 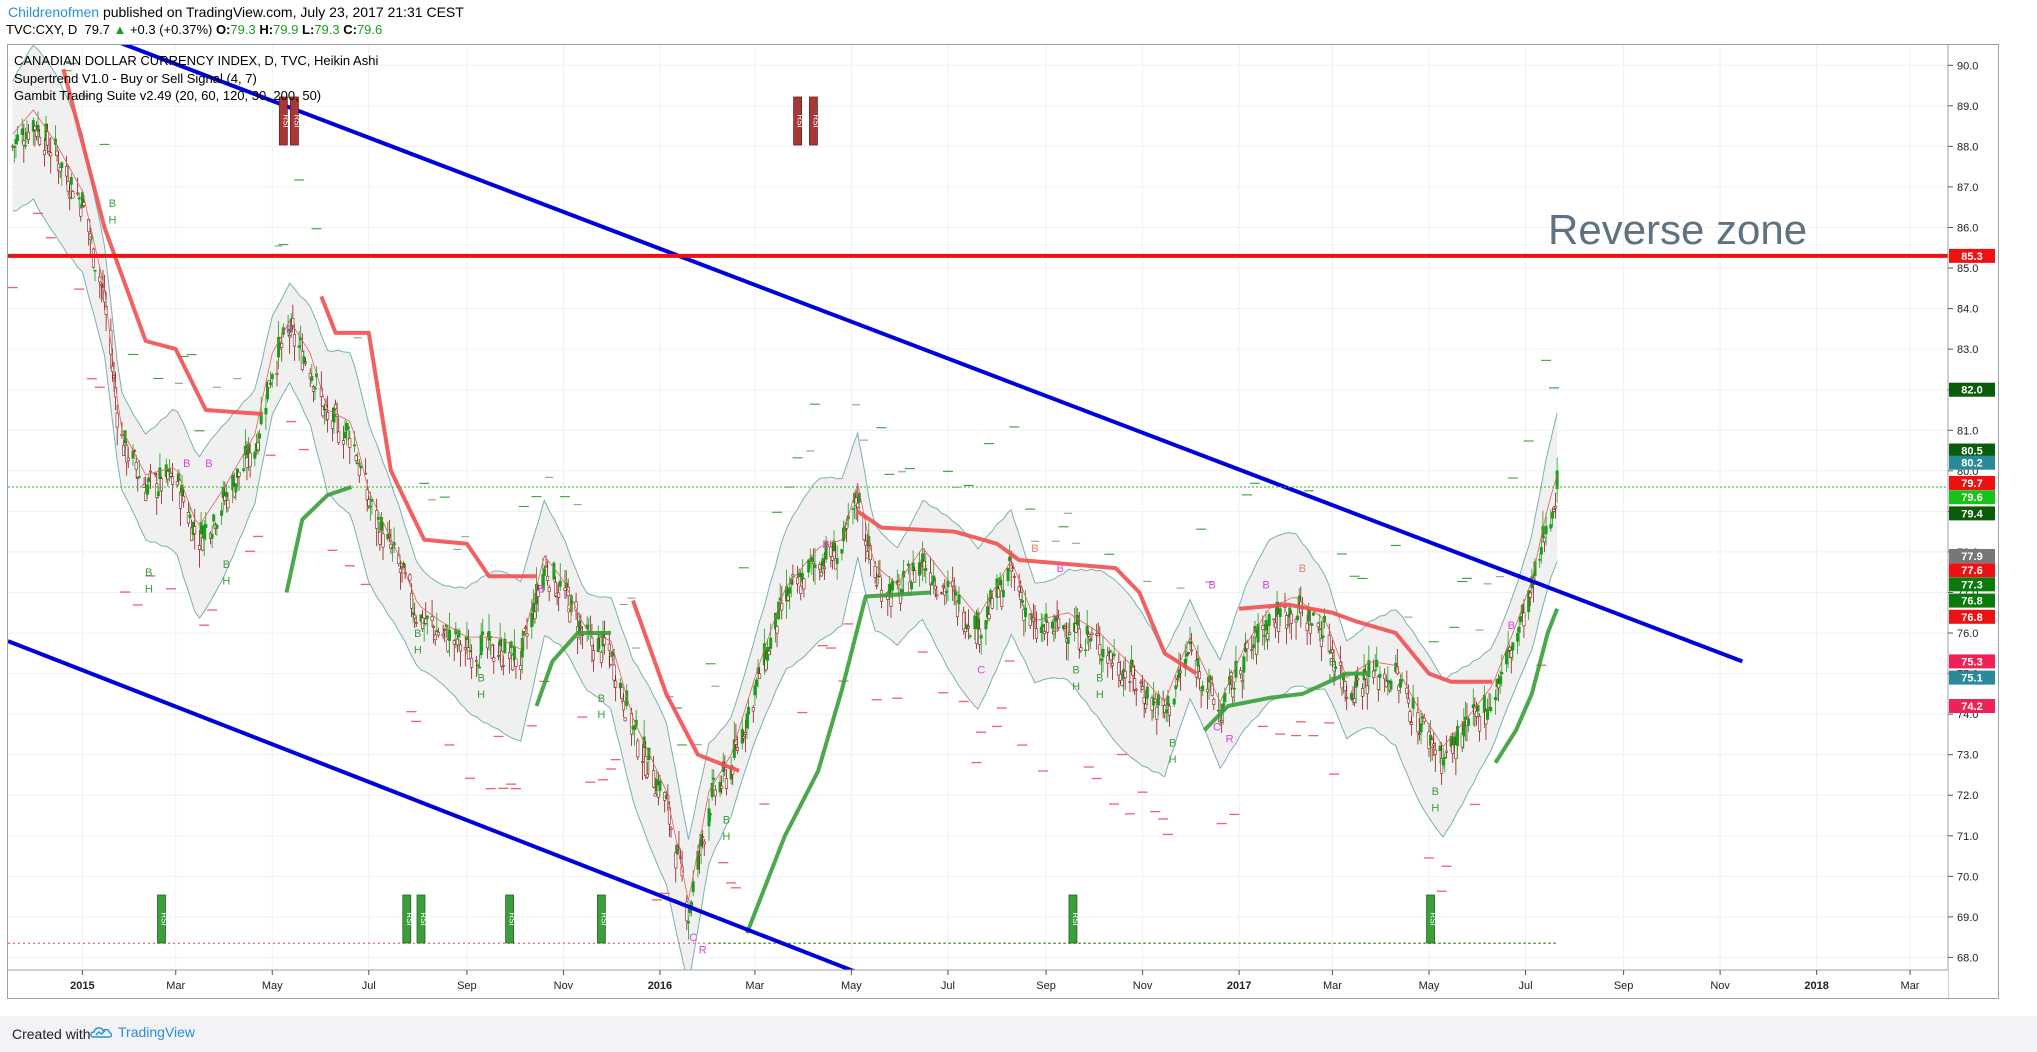 I want to click on signal-letter: C, so click(x=693, y=938).